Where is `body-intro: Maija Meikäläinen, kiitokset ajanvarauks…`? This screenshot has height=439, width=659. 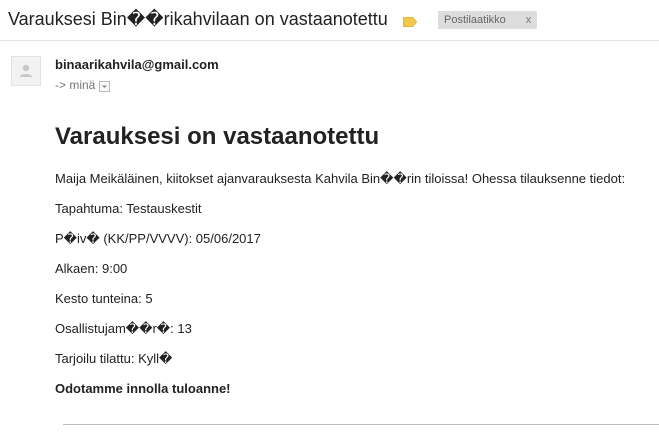 body-intro: Maija Meikäläinen, kiitokset ajanvarauks… is located at coordinates (340, 178).